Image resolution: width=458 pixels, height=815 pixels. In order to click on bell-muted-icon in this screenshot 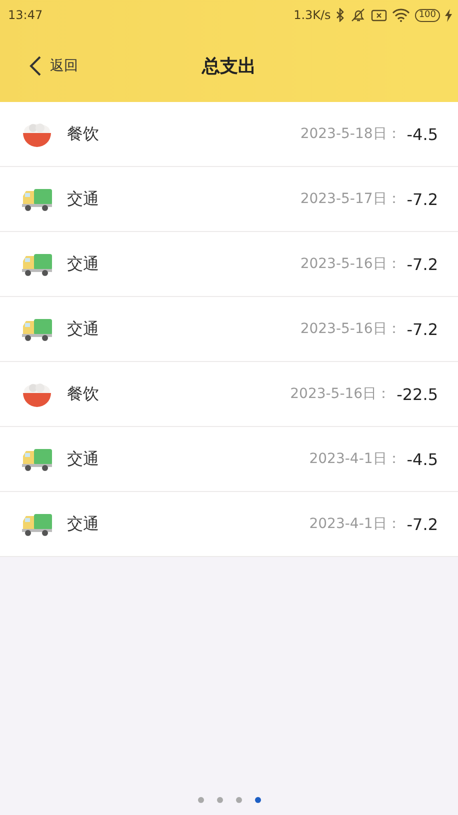, I will do `click(358, 15)`.